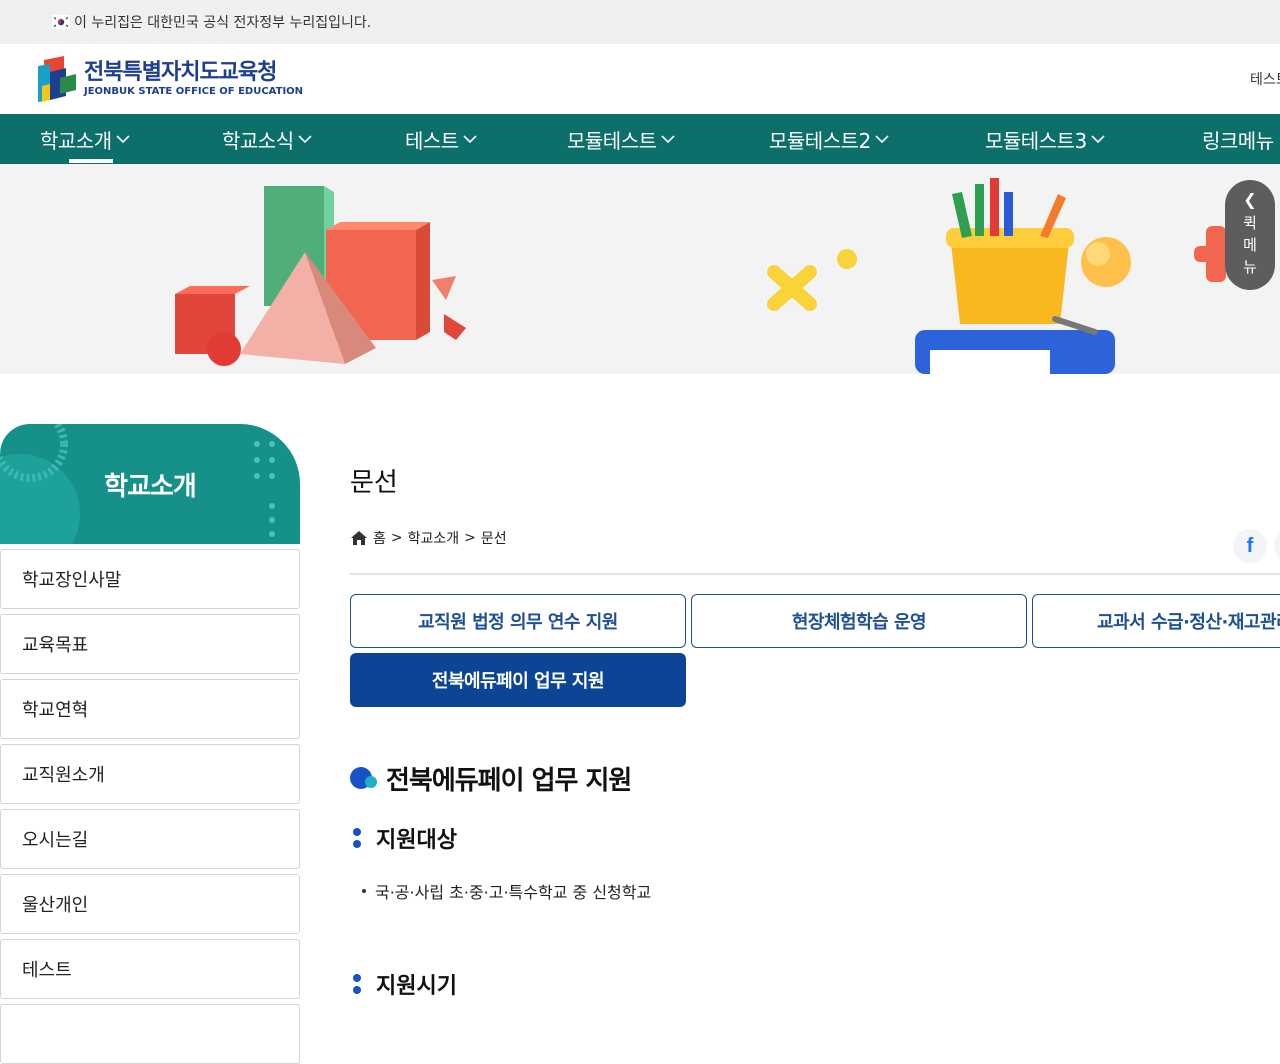 This screenshot has height=1064, width=1280. What do you see at coordinates (150, 579) in the screenshot?
I see `lnb-item-principal-greeting: 학교장인사말` at bounding box center [150, 579].